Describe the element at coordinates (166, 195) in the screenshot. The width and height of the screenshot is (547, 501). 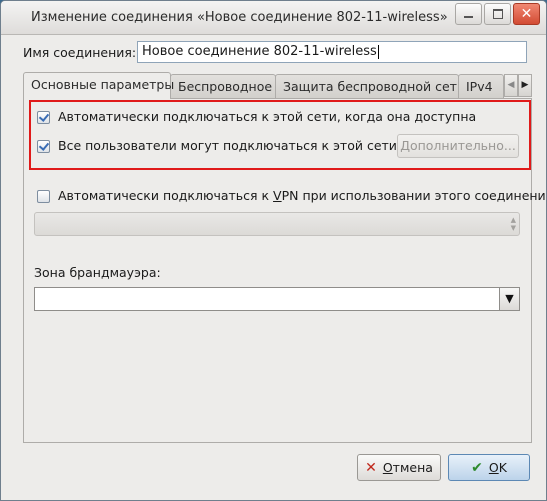
I see `auto-vpn-label-prefix: Автоматически подключаться к` at that location.